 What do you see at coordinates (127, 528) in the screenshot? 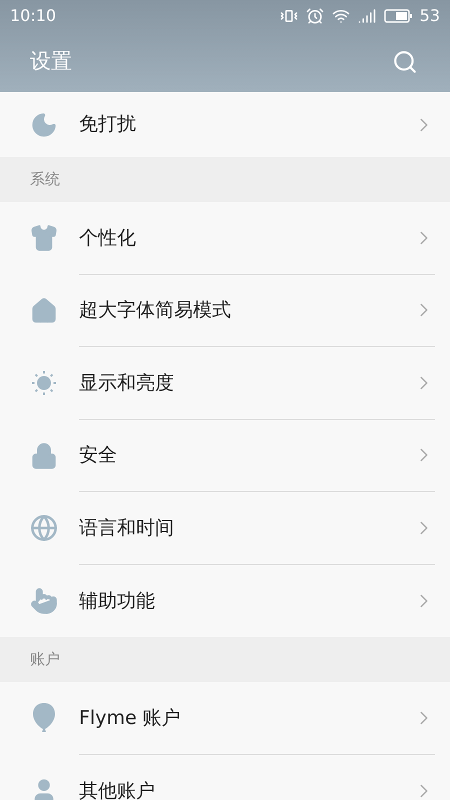
I see `item-label: 语言和时间` at bounding box center [127, 528].